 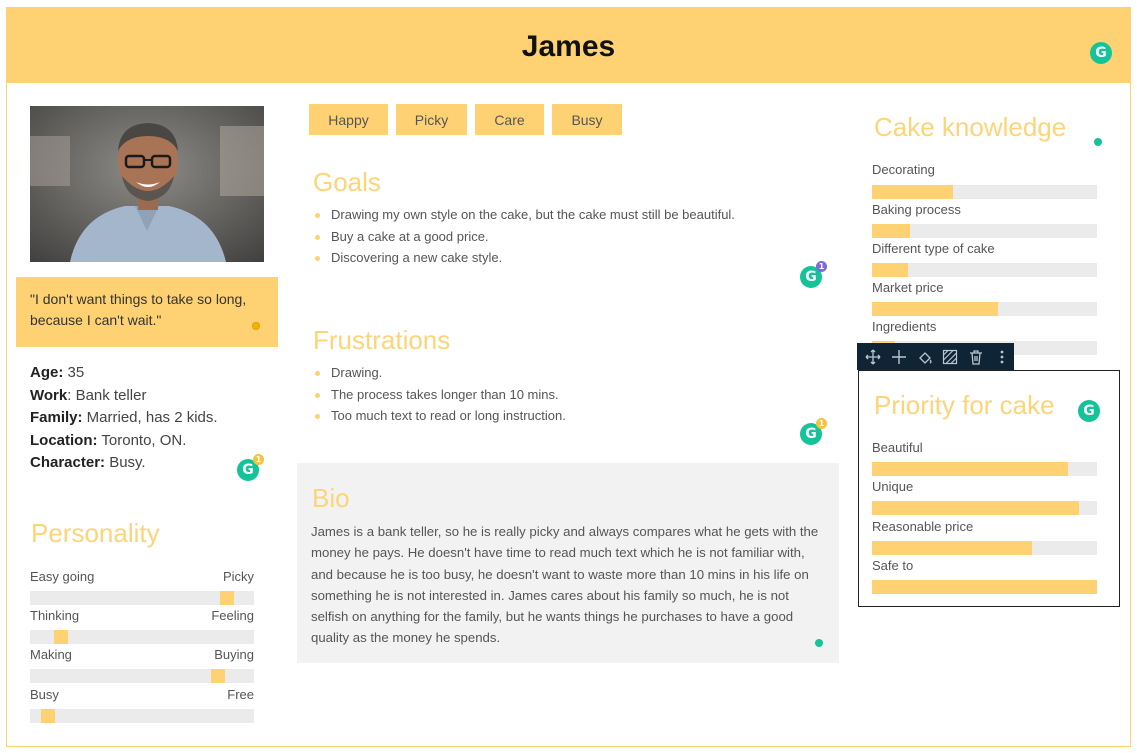 I want to click on bar-label: Reasonable price, so click(x=923, y=526).